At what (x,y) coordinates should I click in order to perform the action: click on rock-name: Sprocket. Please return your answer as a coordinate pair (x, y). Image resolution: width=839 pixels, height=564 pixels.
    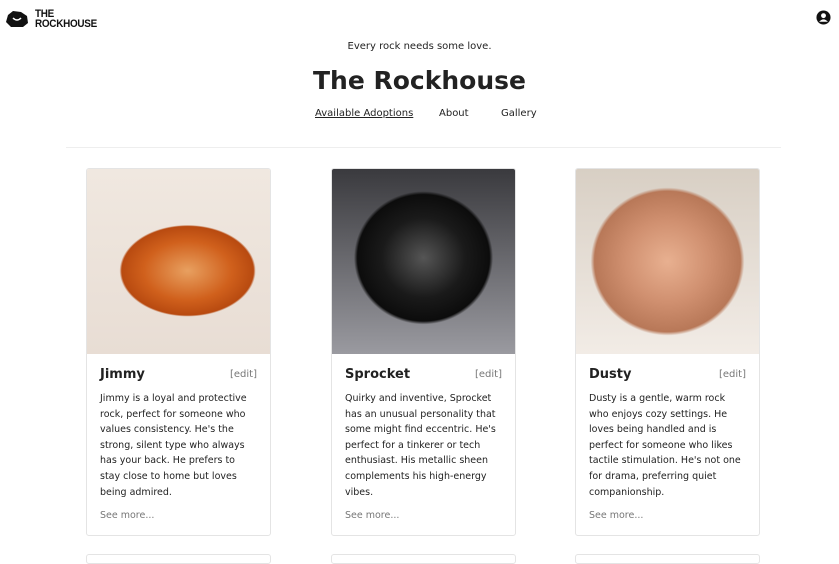
    Looking at the image, I should click on (378, 374).